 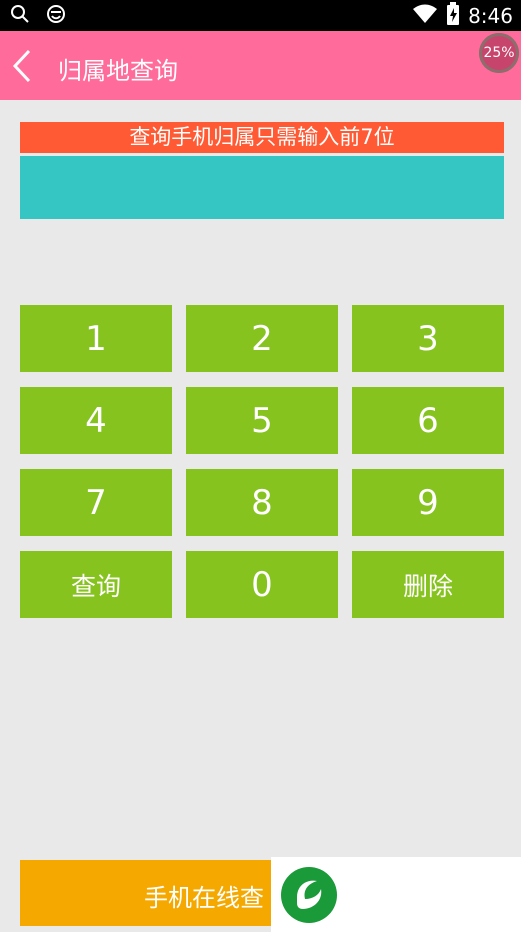 I want to click on wifi-icon, so click(x=425, y=16).